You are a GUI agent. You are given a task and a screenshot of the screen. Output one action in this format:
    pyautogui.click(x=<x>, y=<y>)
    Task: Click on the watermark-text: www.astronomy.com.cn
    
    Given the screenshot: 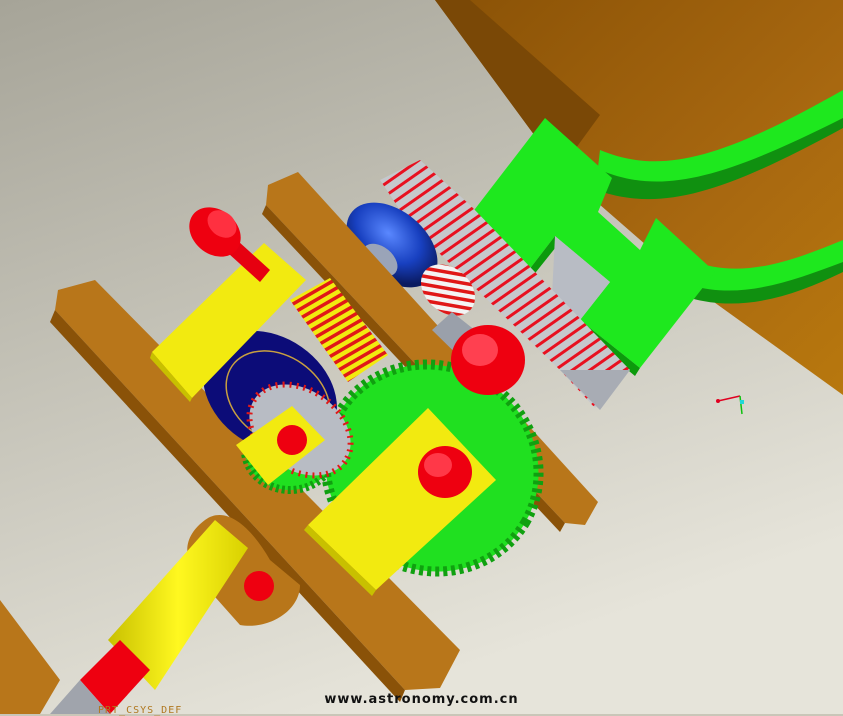 What is the action you would take?
    pyautogui.click(x=421, y=699)
    